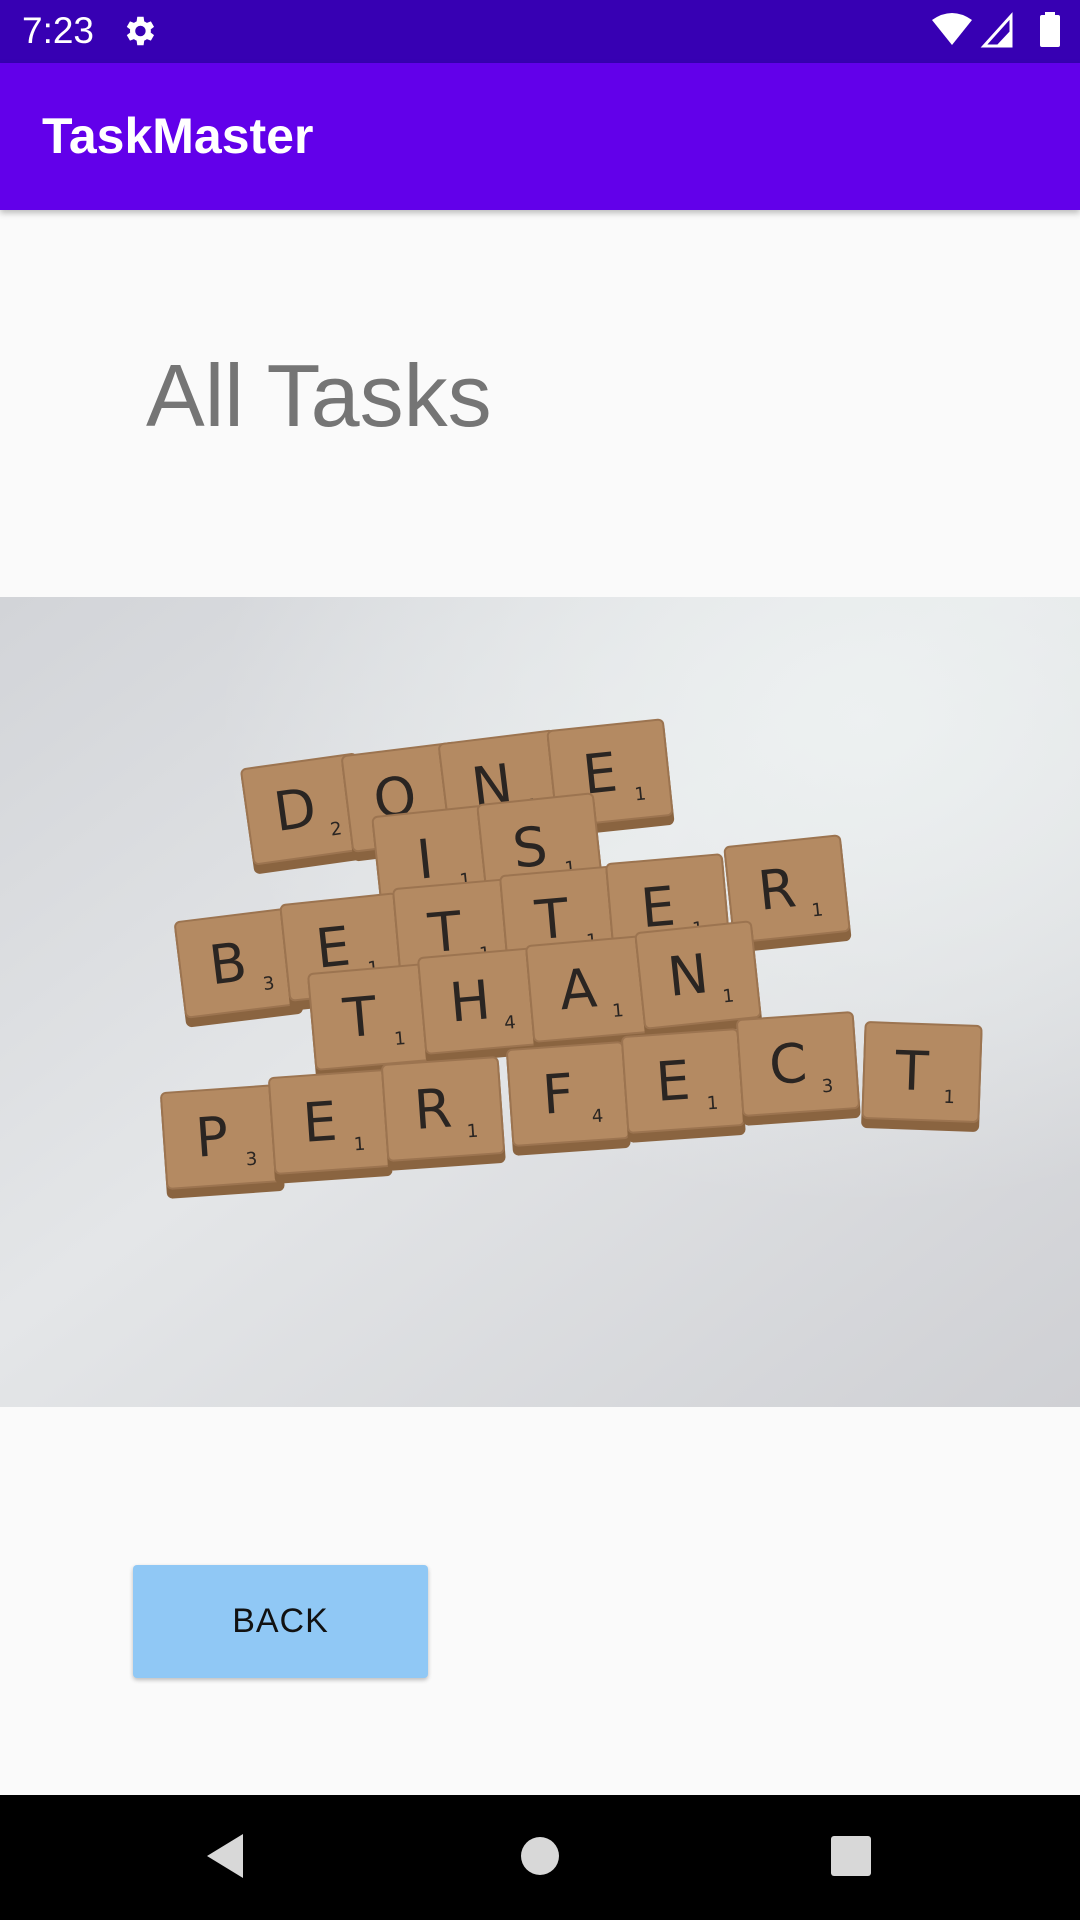 The width and height of the screenshot is (1080, 1920). I want to click on navigation-bar, so click(540, 1857).